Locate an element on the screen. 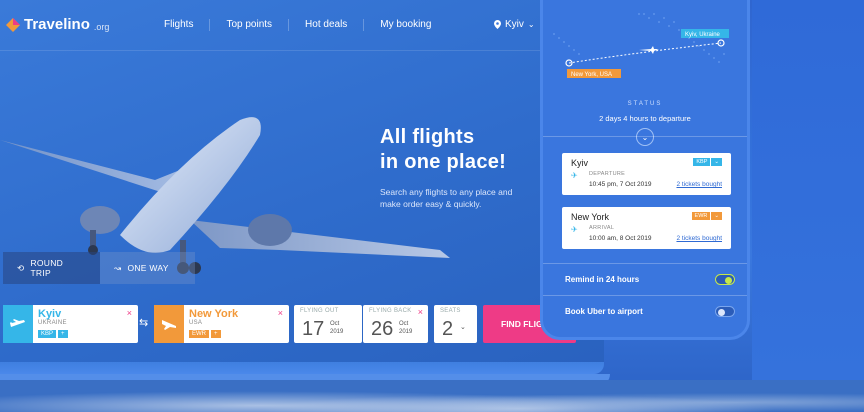 The image size is (864, 412). location-value: Kyiv is located at coordinates (514, 24).